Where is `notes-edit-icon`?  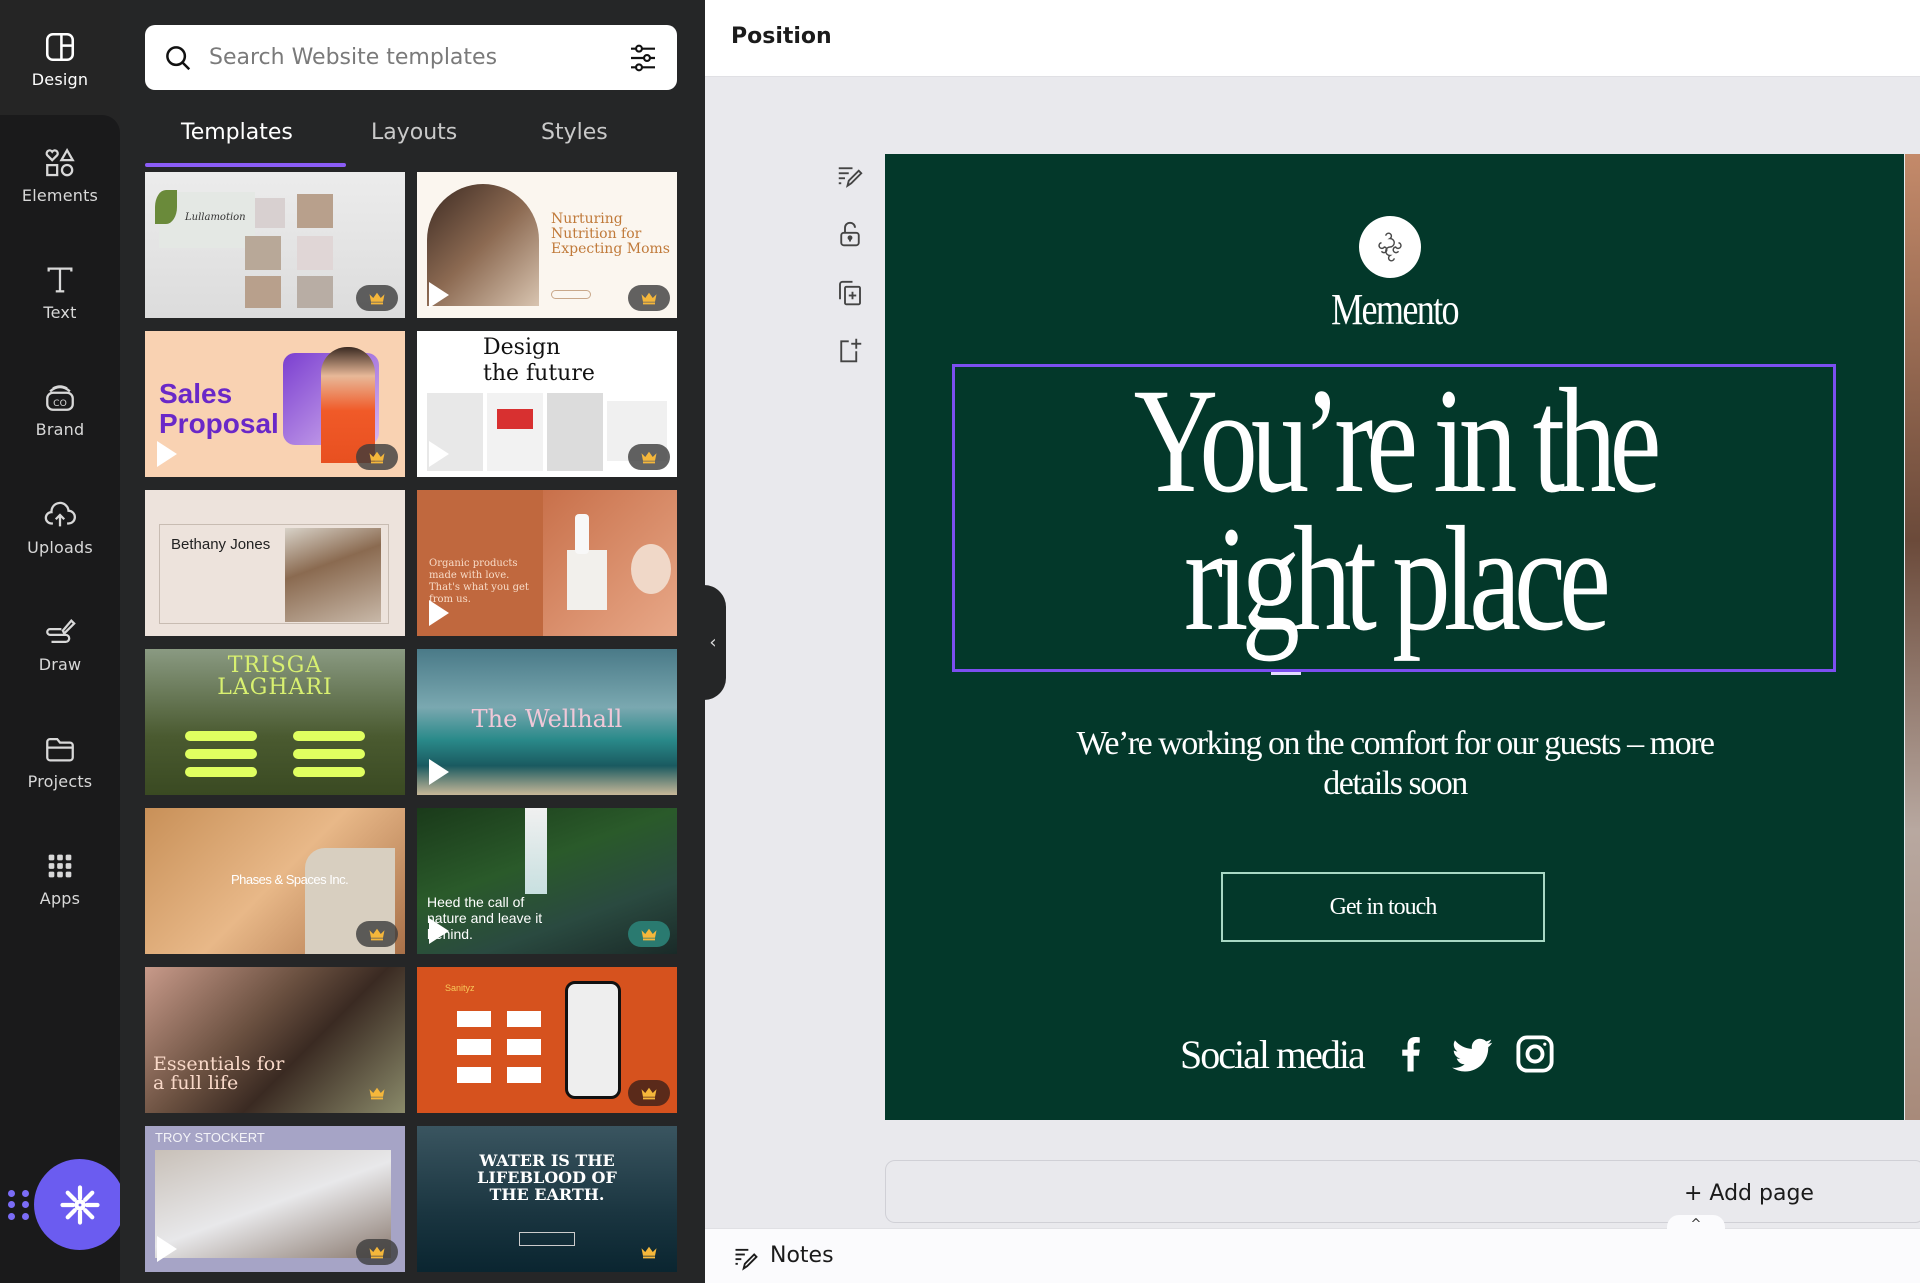 notes-edit-icon is located at coordinates (850, 177).